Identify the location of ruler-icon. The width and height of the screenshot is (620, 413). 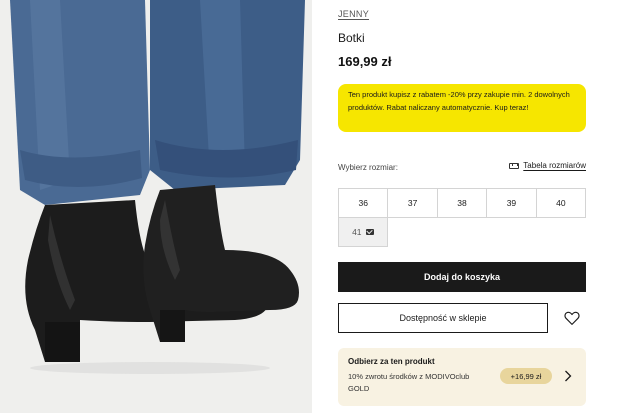
(514, 165).